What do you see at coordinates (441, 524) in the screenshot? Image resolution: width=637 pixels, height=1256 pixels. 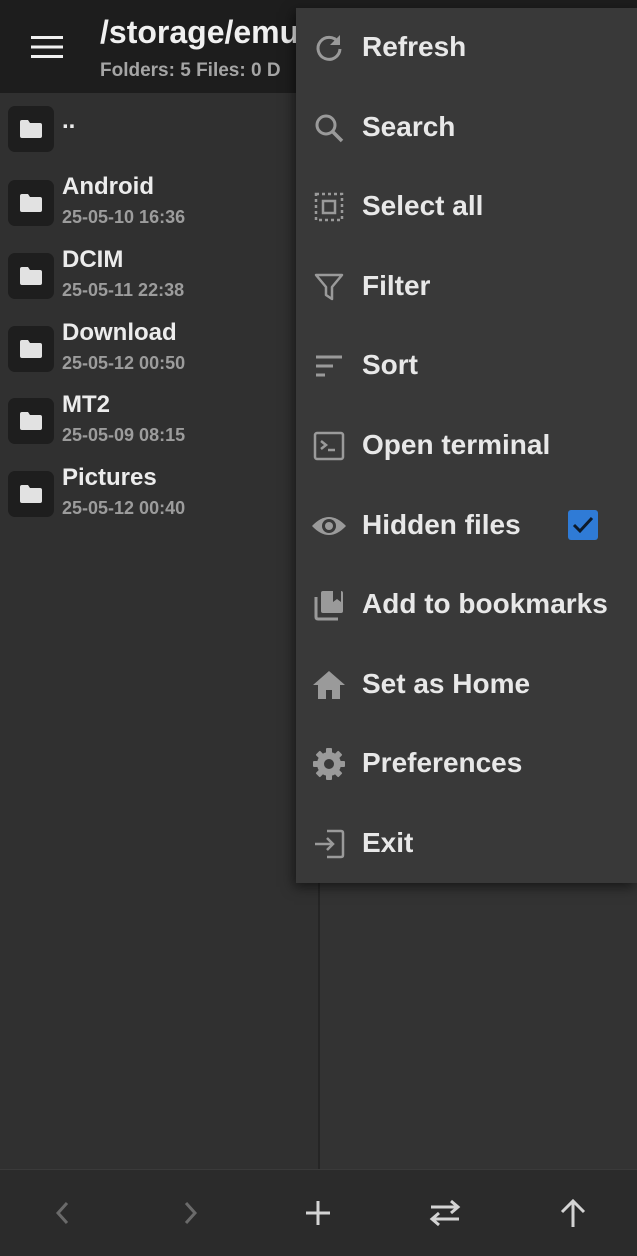 I see `menu-label: Hidden files` at bounding box center [441, 524].